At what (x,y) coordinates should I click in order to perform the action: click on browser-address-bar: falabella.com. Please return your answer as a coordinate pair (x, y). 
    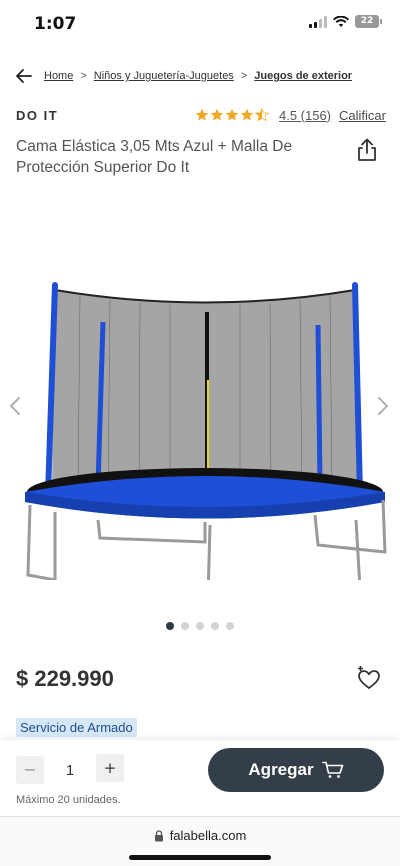
    Looking at the image, I should click on (200, 841).